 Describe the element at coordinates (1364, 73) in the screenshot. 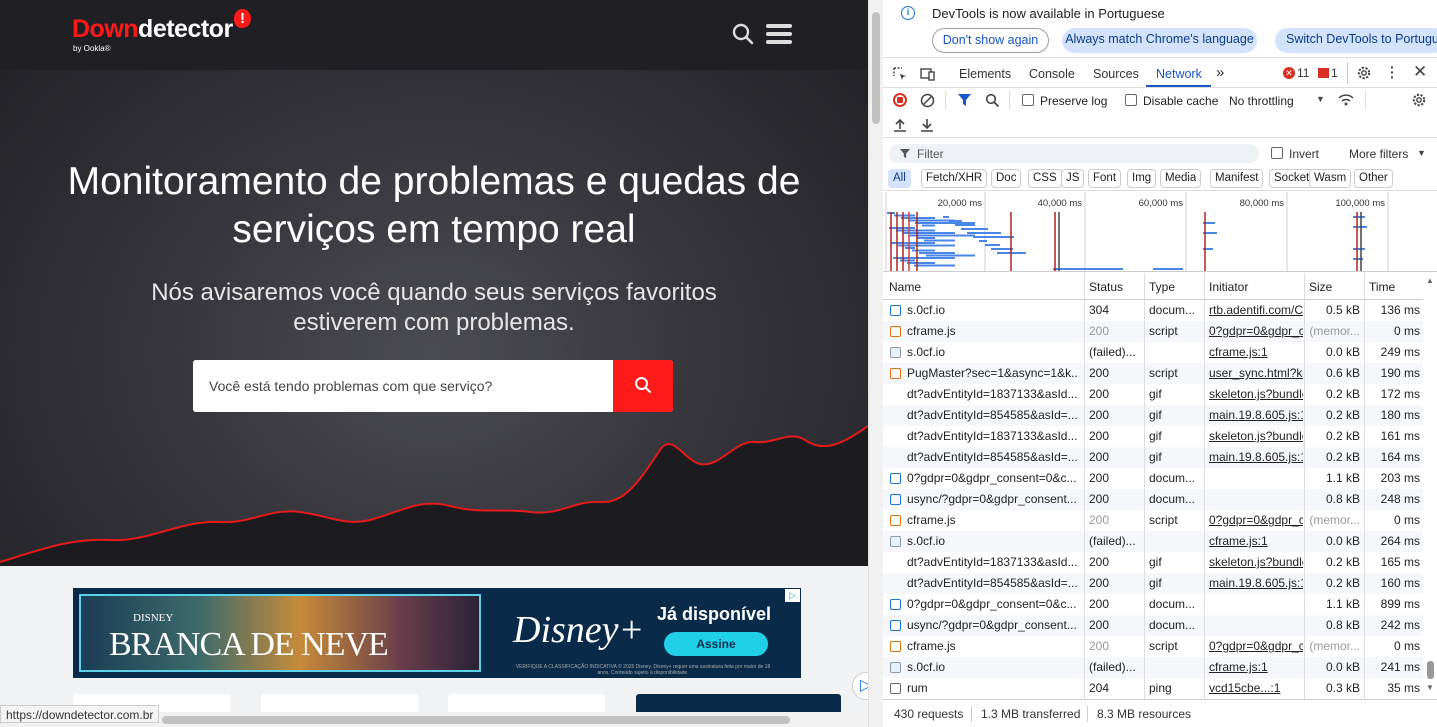

I see `settings-gear-icon` at that location.